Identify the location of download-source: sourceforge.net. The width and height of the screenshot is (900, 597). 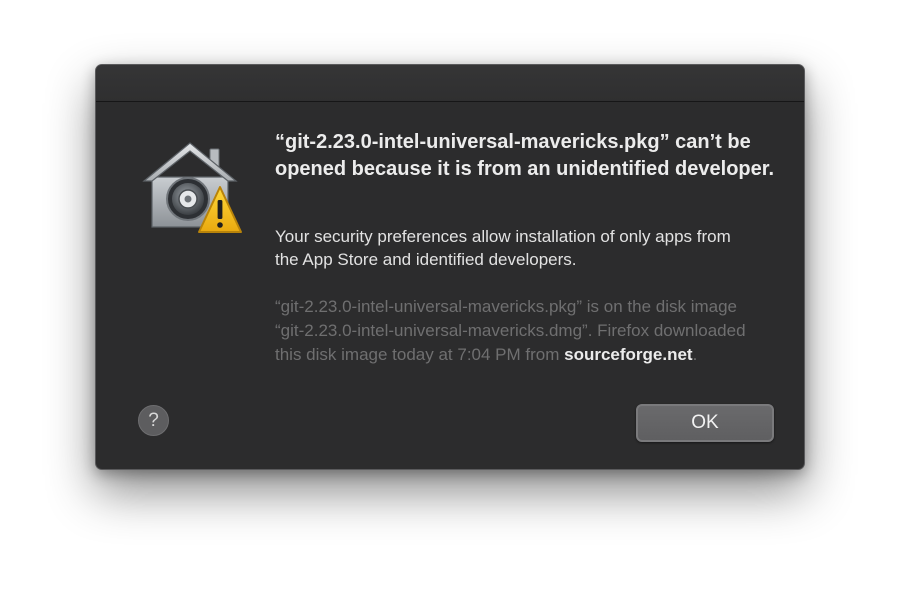
(628, 354).